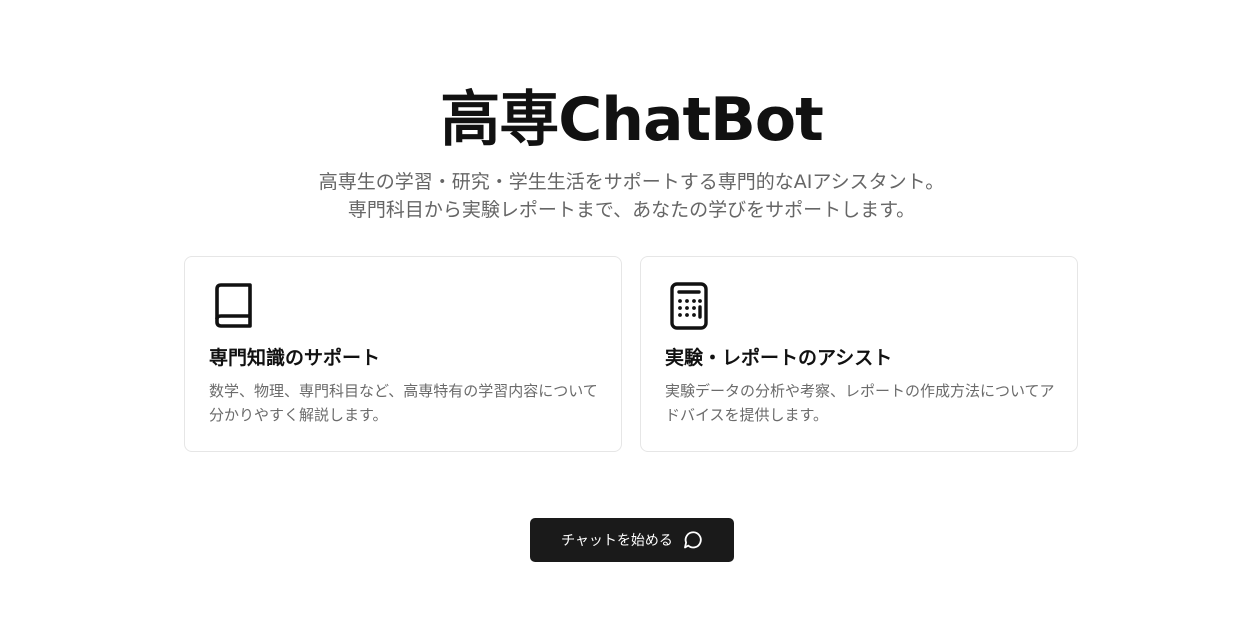 Image resolution: width=1255 pixels, height=640 pixels. Describe the element at coordinates (631, 210) in the screenshot. I see `page-subtitle-line2: 専門科目から実験レポートまで、あなたの学びをサポートします。` at that location.